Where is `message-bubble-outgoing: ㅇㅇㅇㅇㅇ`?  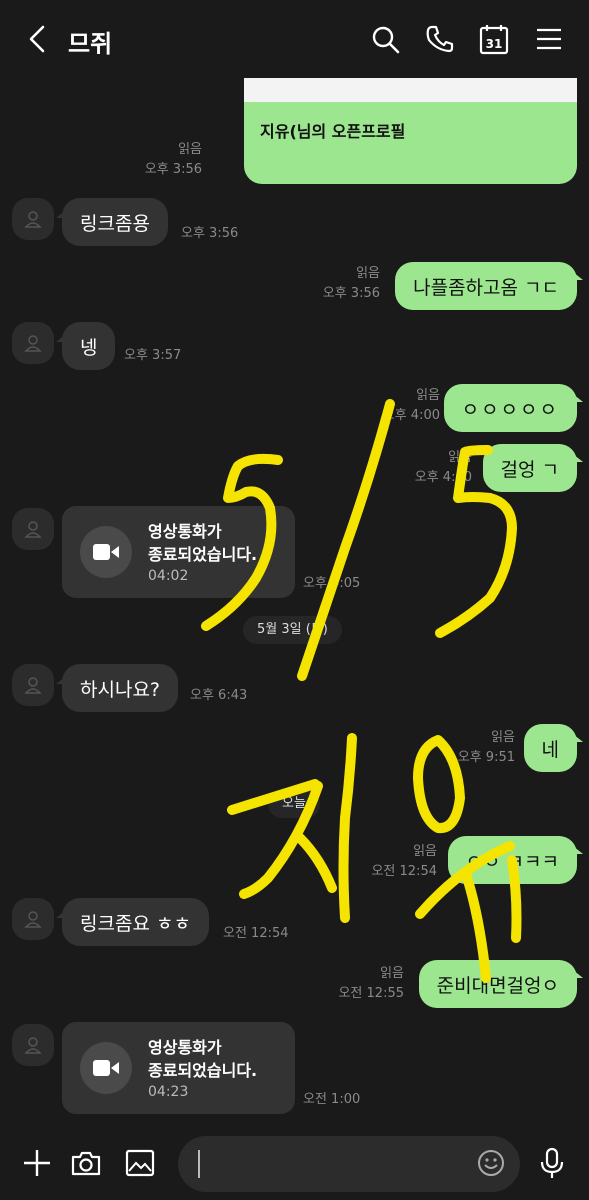 message-bubble-outgoing: ㅇㅇㅇㅇㅇ is located at coordinates (513, 408).